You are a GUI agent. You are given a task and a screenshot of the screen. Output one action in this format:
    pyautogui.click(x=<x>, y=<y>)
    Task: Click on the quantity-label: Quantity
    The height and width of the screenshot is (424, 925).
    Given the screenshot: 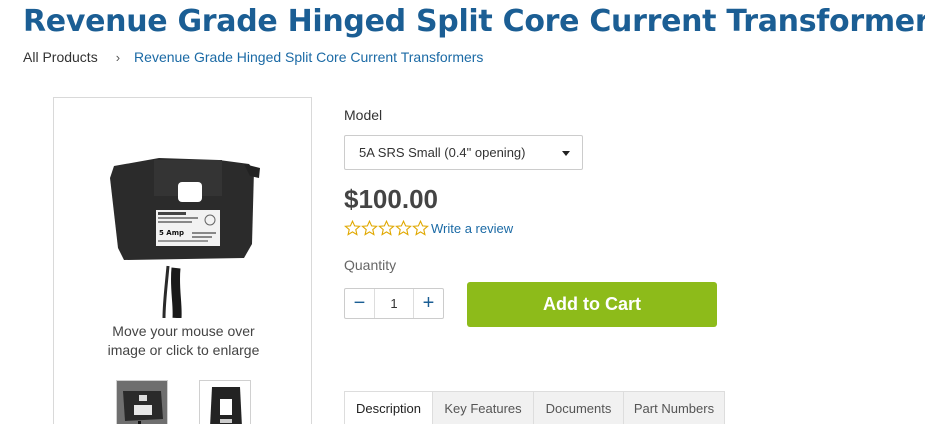 What is the action you would take?
    pyautogui.click(x=370, y=265)
    